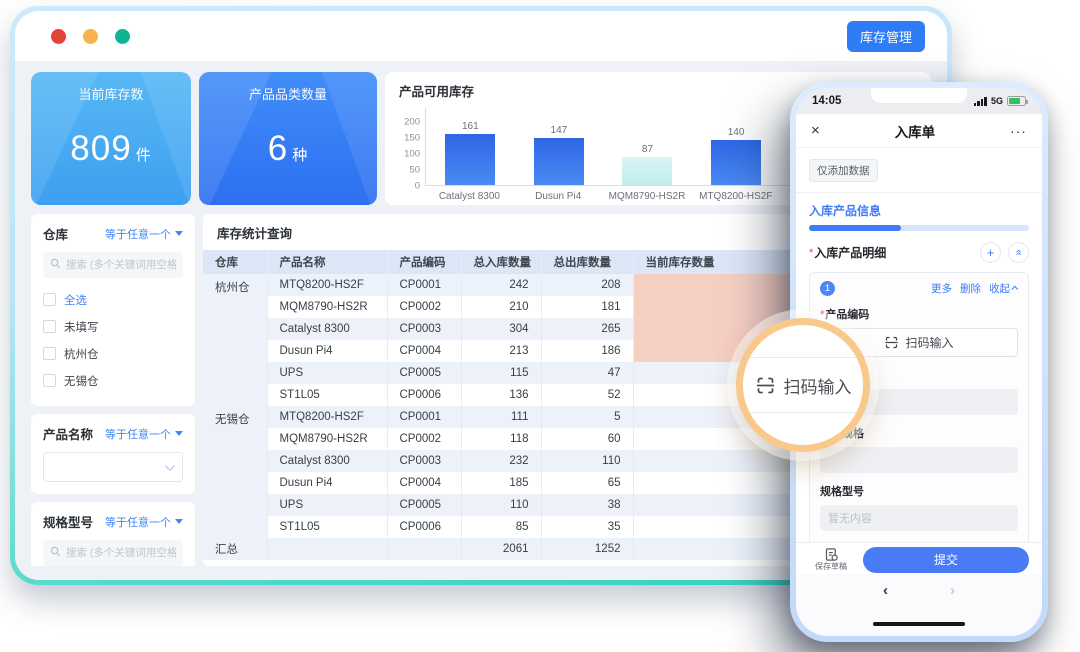  What do you see at coordinates (501, 461) in the screenshot?
I see `cell-in: 232` at bounding box center [501, 461].